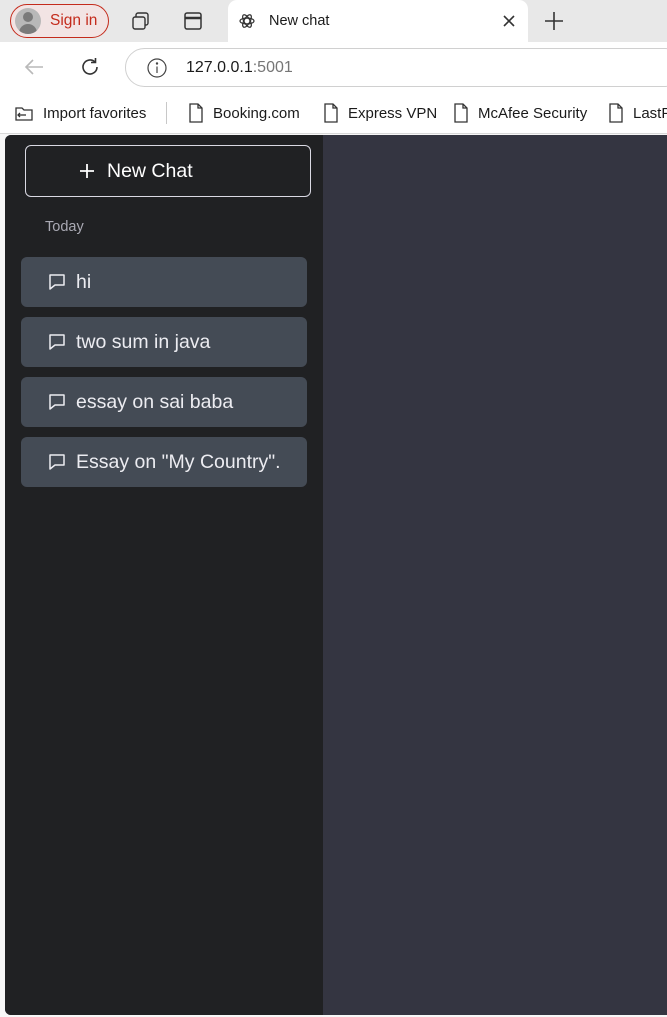  Describe the element at coordinates (378, 21) in the screenshot. I see `tab-new-chat: New chat` at that location.